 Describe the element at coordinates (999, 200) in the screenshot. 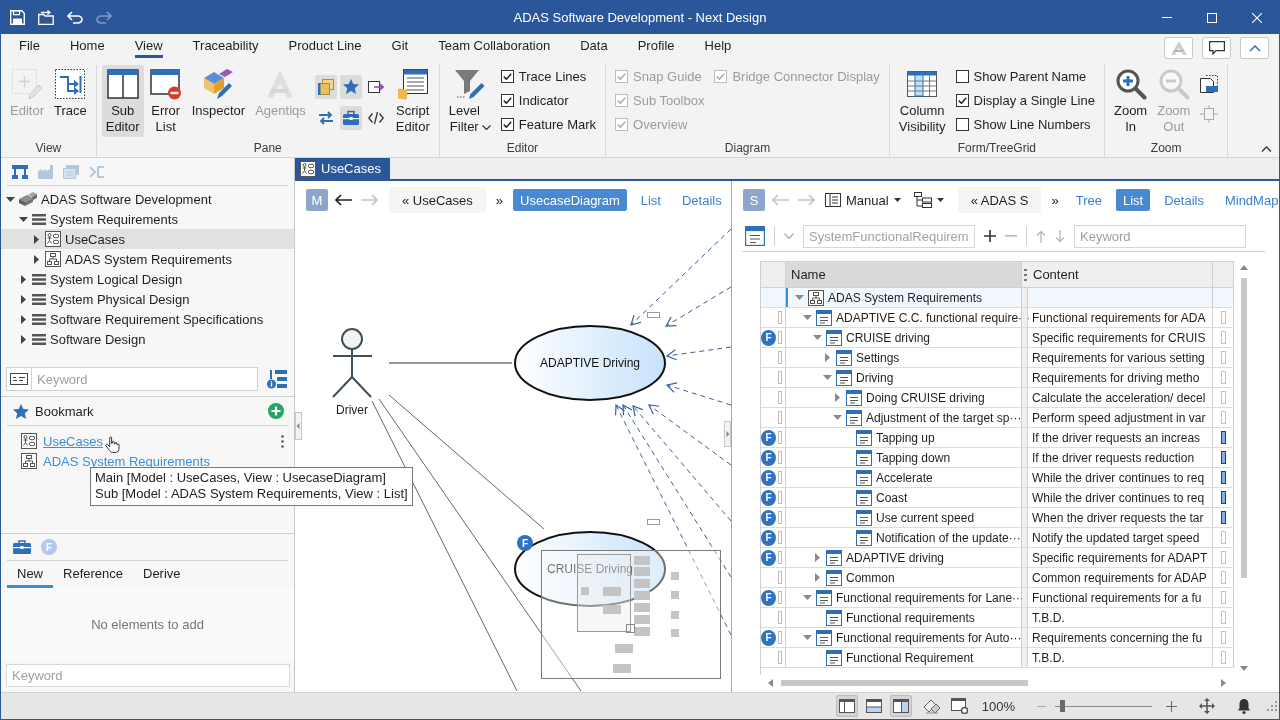

I see `breadcrumb-button: « ADAS S` at that location.